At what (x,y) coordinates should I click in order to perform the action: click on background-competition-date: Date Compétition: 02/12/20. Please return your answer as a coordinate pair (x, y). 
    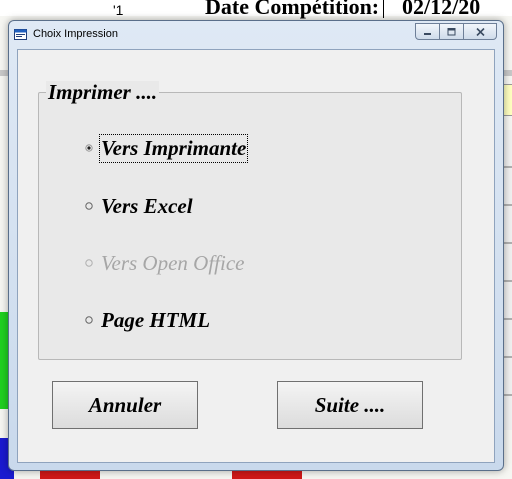
    Looking at the image, I should click on (342, 10).